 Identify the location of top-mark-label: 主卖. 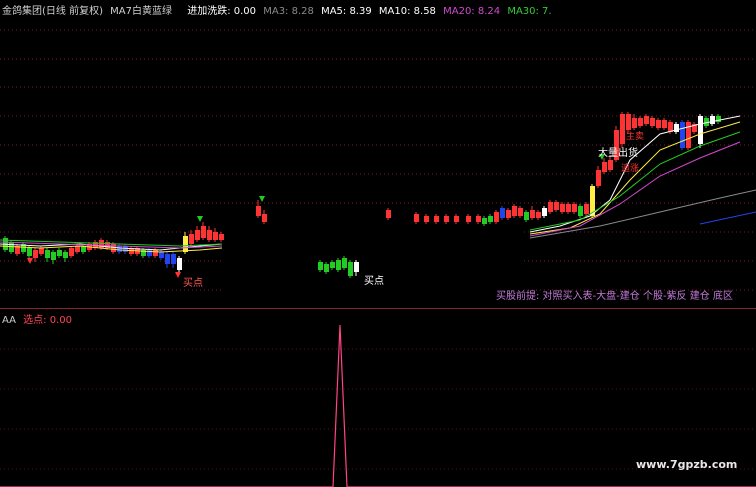
(635, 137).